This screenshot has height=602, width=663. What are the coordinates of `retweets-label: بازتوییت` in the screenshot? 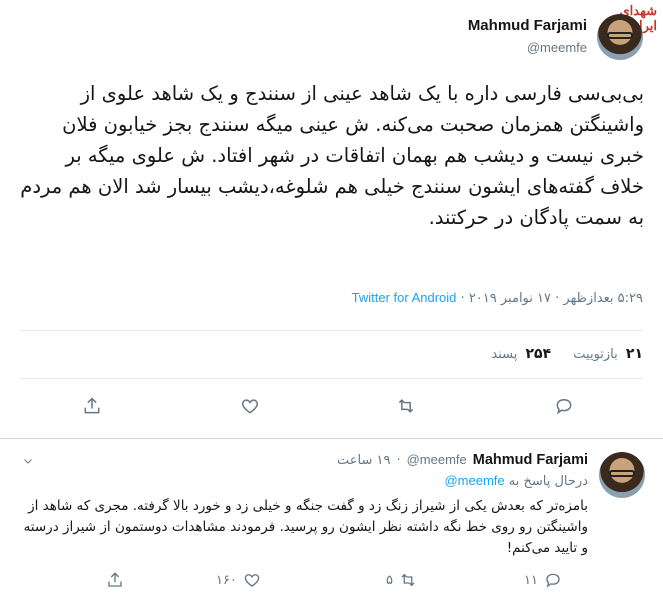 It's located at (595, 354).